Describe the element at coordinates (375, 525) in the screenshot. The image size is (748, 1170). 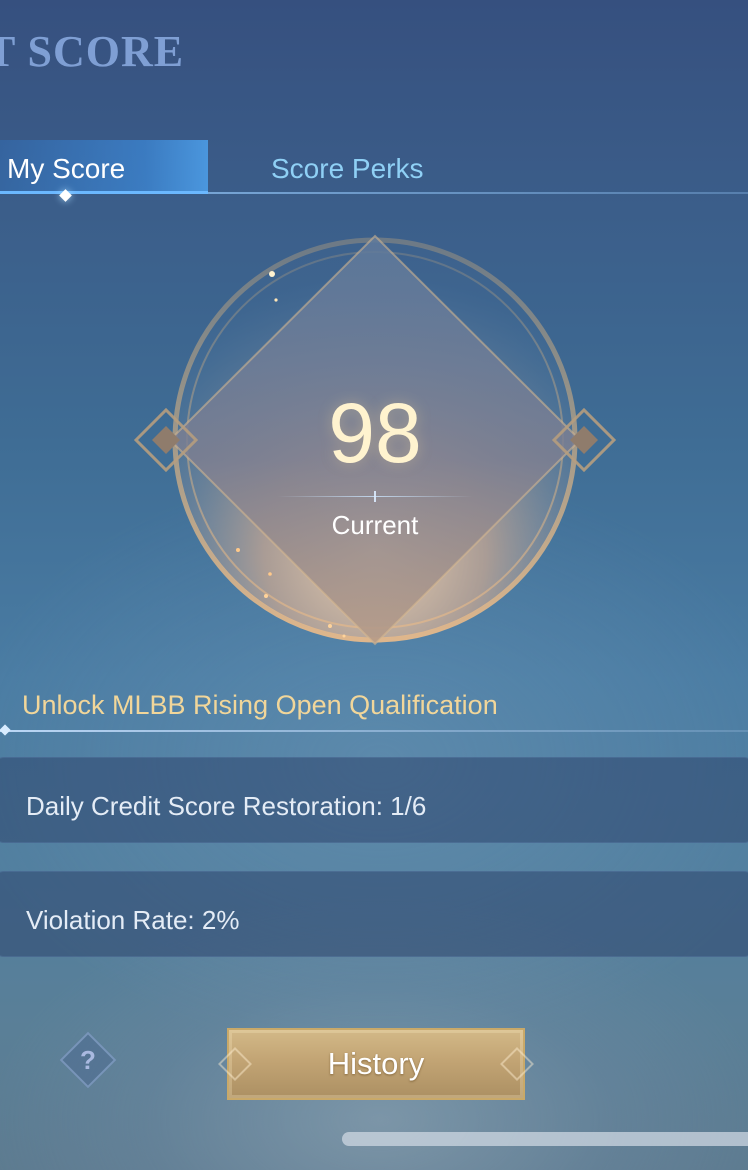
I see `score-label: Current` at that location.